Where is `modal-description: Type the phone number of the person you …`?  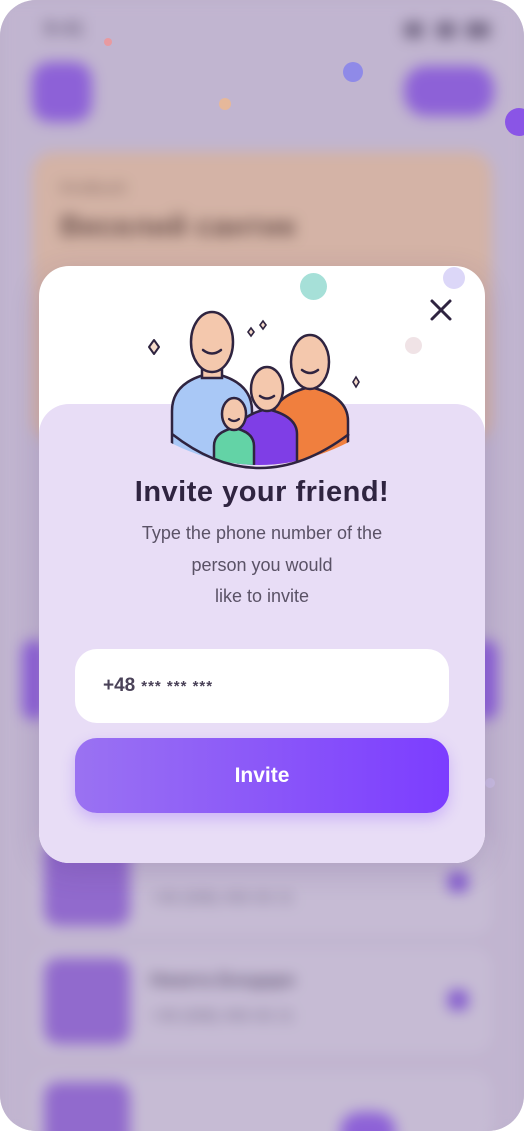 modal-description: Type the phone number of the person you … is located at coordinates (262, 565).